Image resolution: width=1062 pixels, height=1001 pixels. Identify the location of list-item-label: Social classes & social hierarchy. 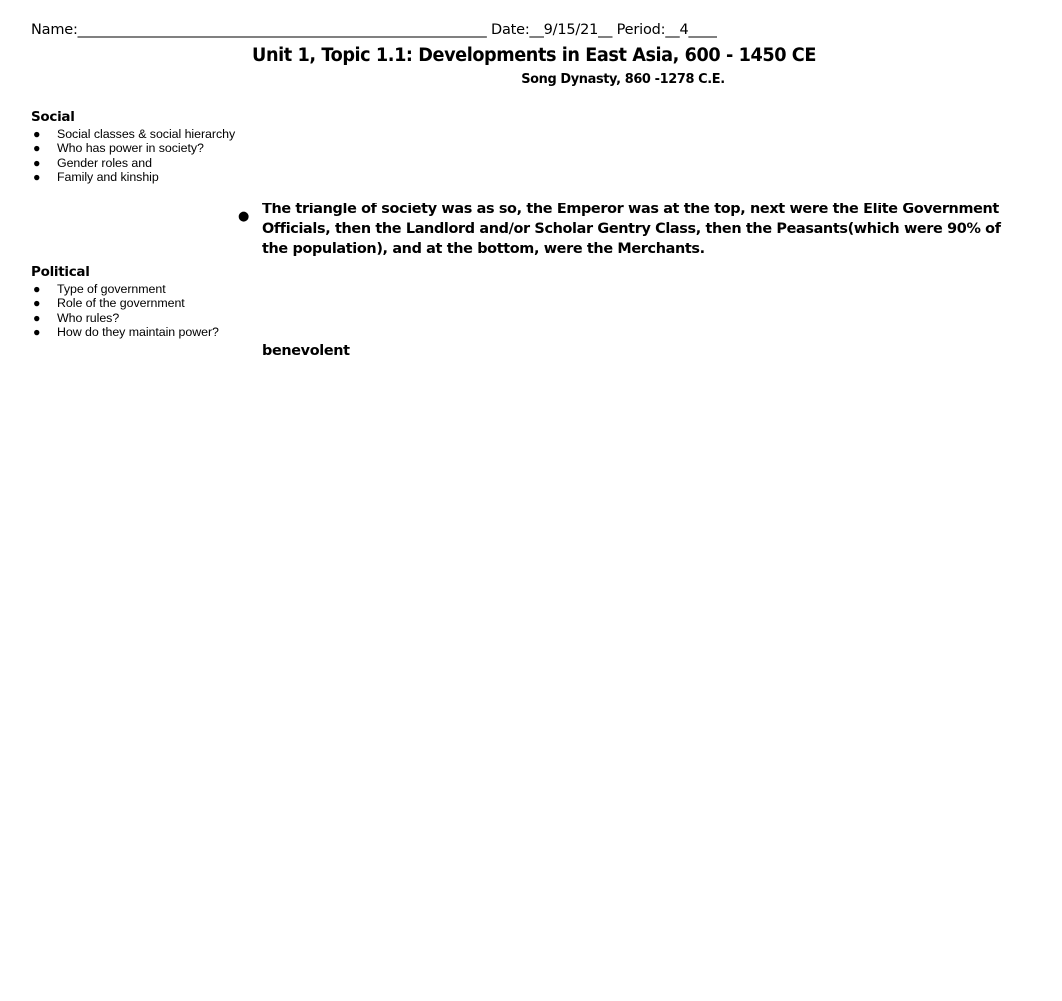
(146, 134).